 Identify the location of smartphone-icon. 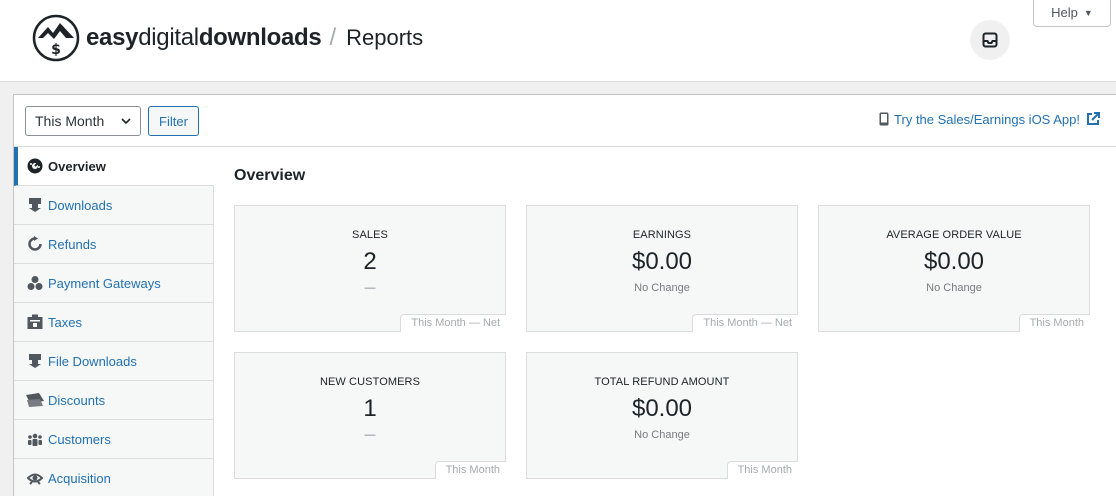
(884, 119).